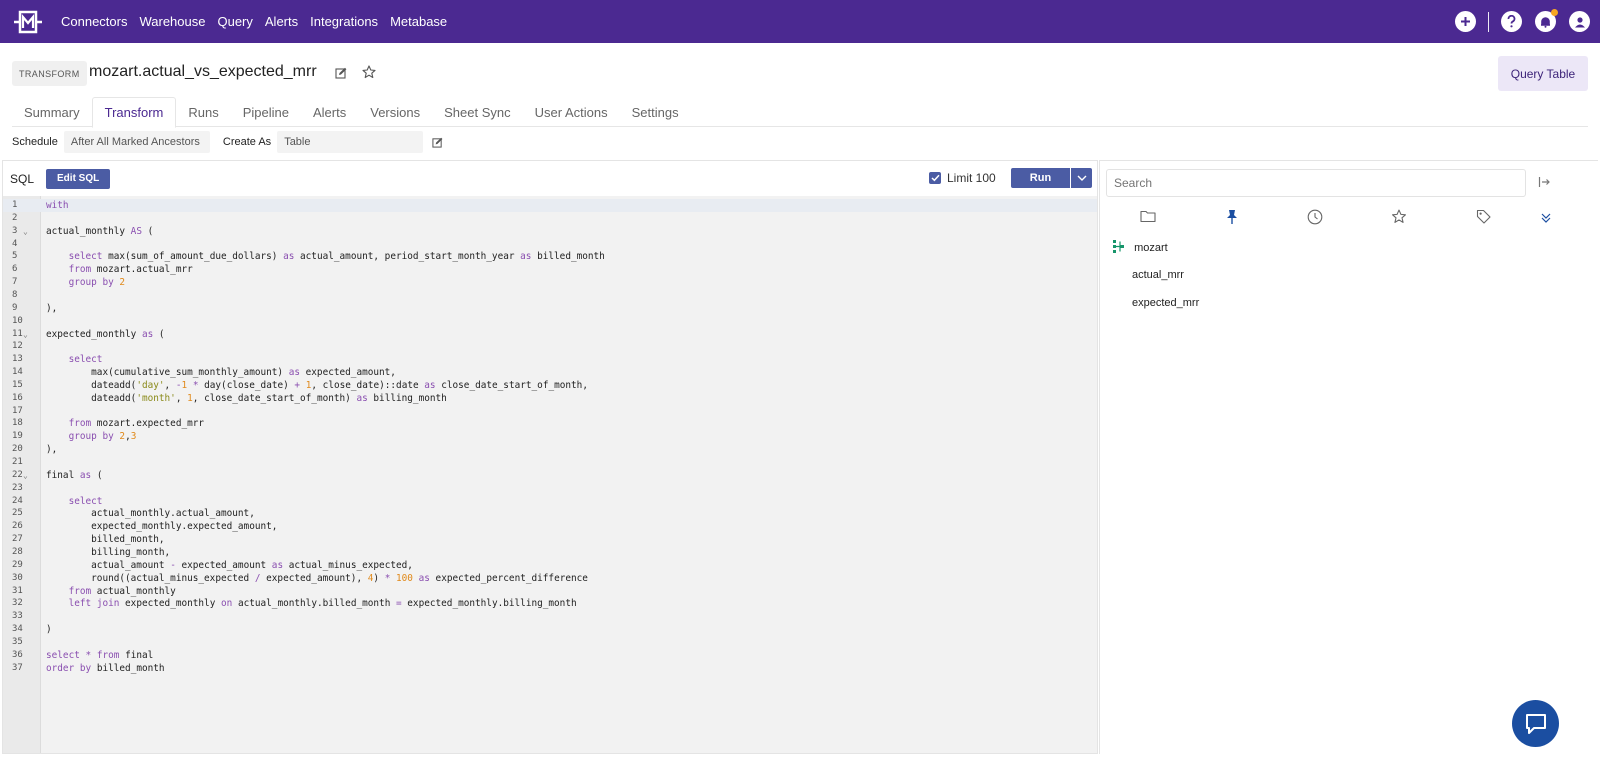 Image resolution: width=1600 pixels, height=771 pixels. I want to click on code-line: 18 from mozart.expected_mrr, so click(550, 423).